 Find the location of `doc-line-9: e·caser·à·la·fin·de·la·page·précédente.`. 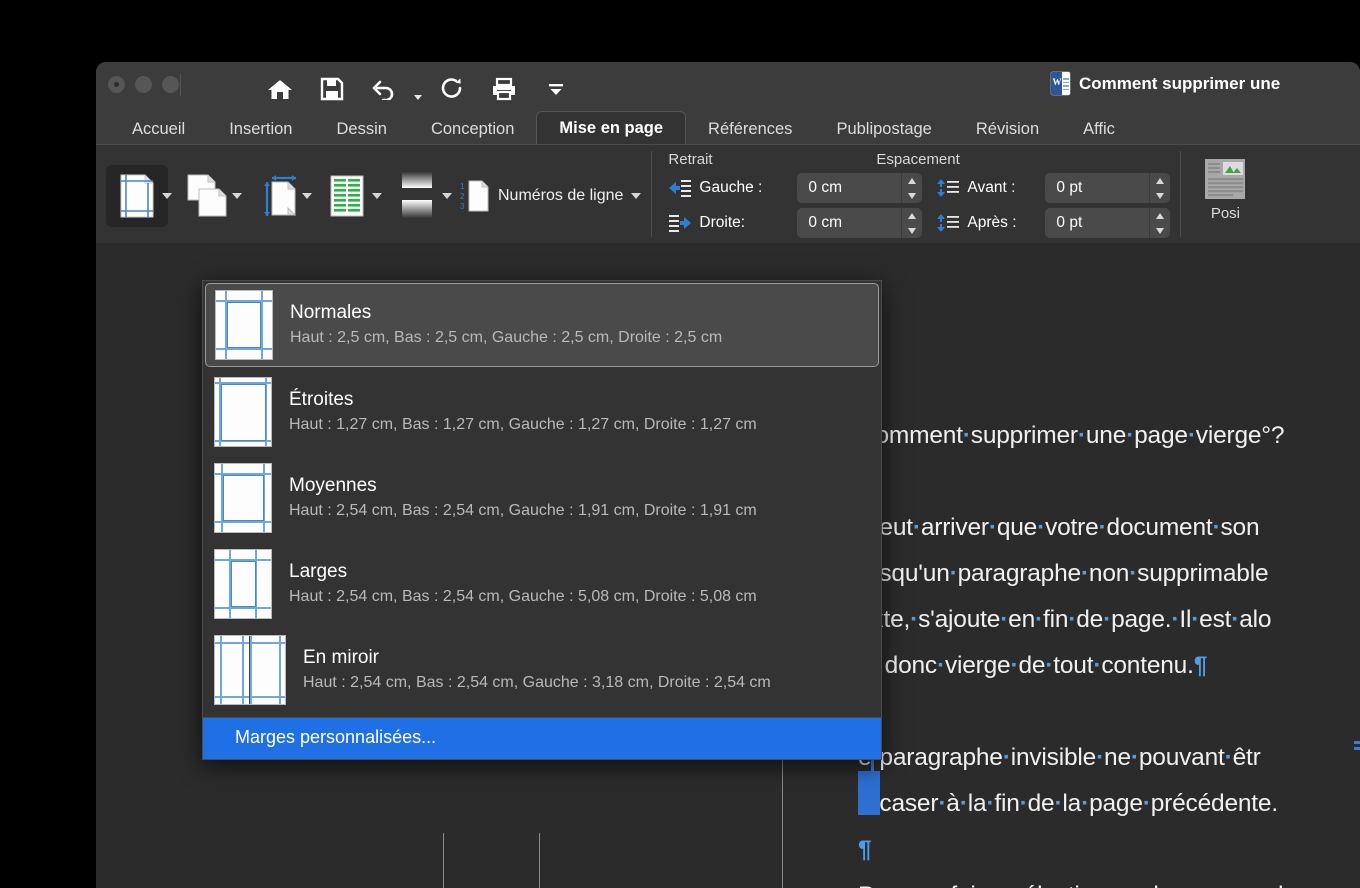

doc-line-9: e·caser·à·la·fin·de·la·page·précédente. is located at coordinates (1068, 803).